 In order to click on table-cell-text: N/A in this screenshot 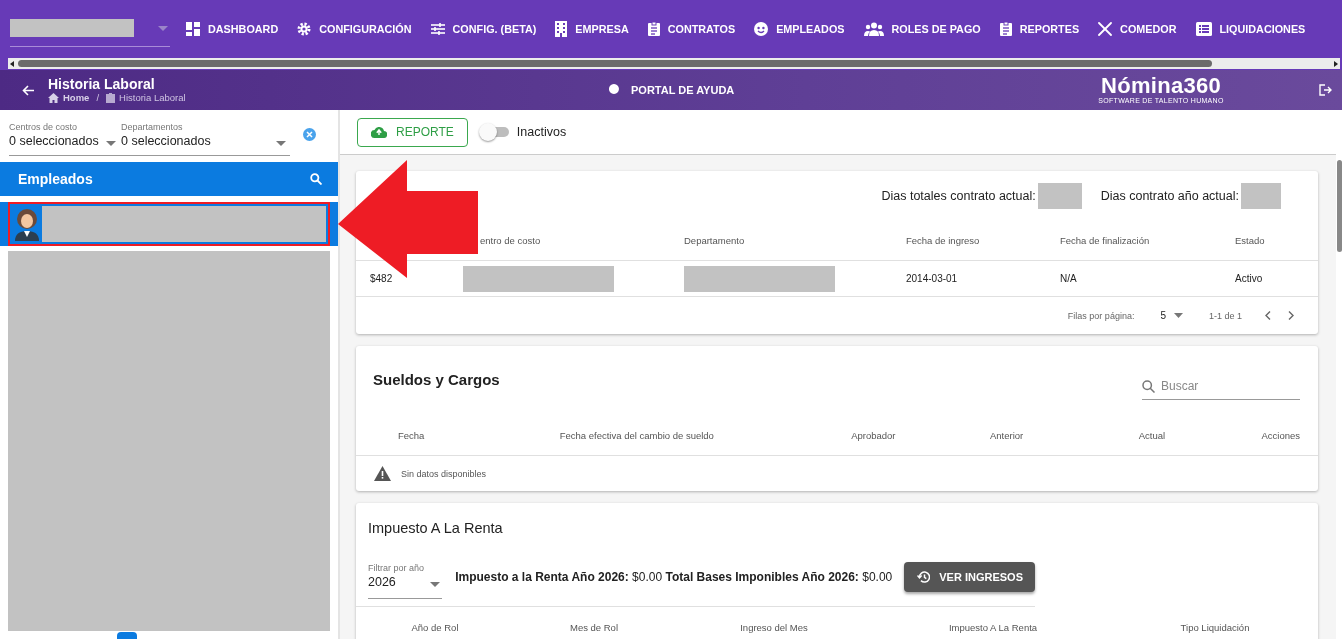, I will do `click(1069, 278)`.